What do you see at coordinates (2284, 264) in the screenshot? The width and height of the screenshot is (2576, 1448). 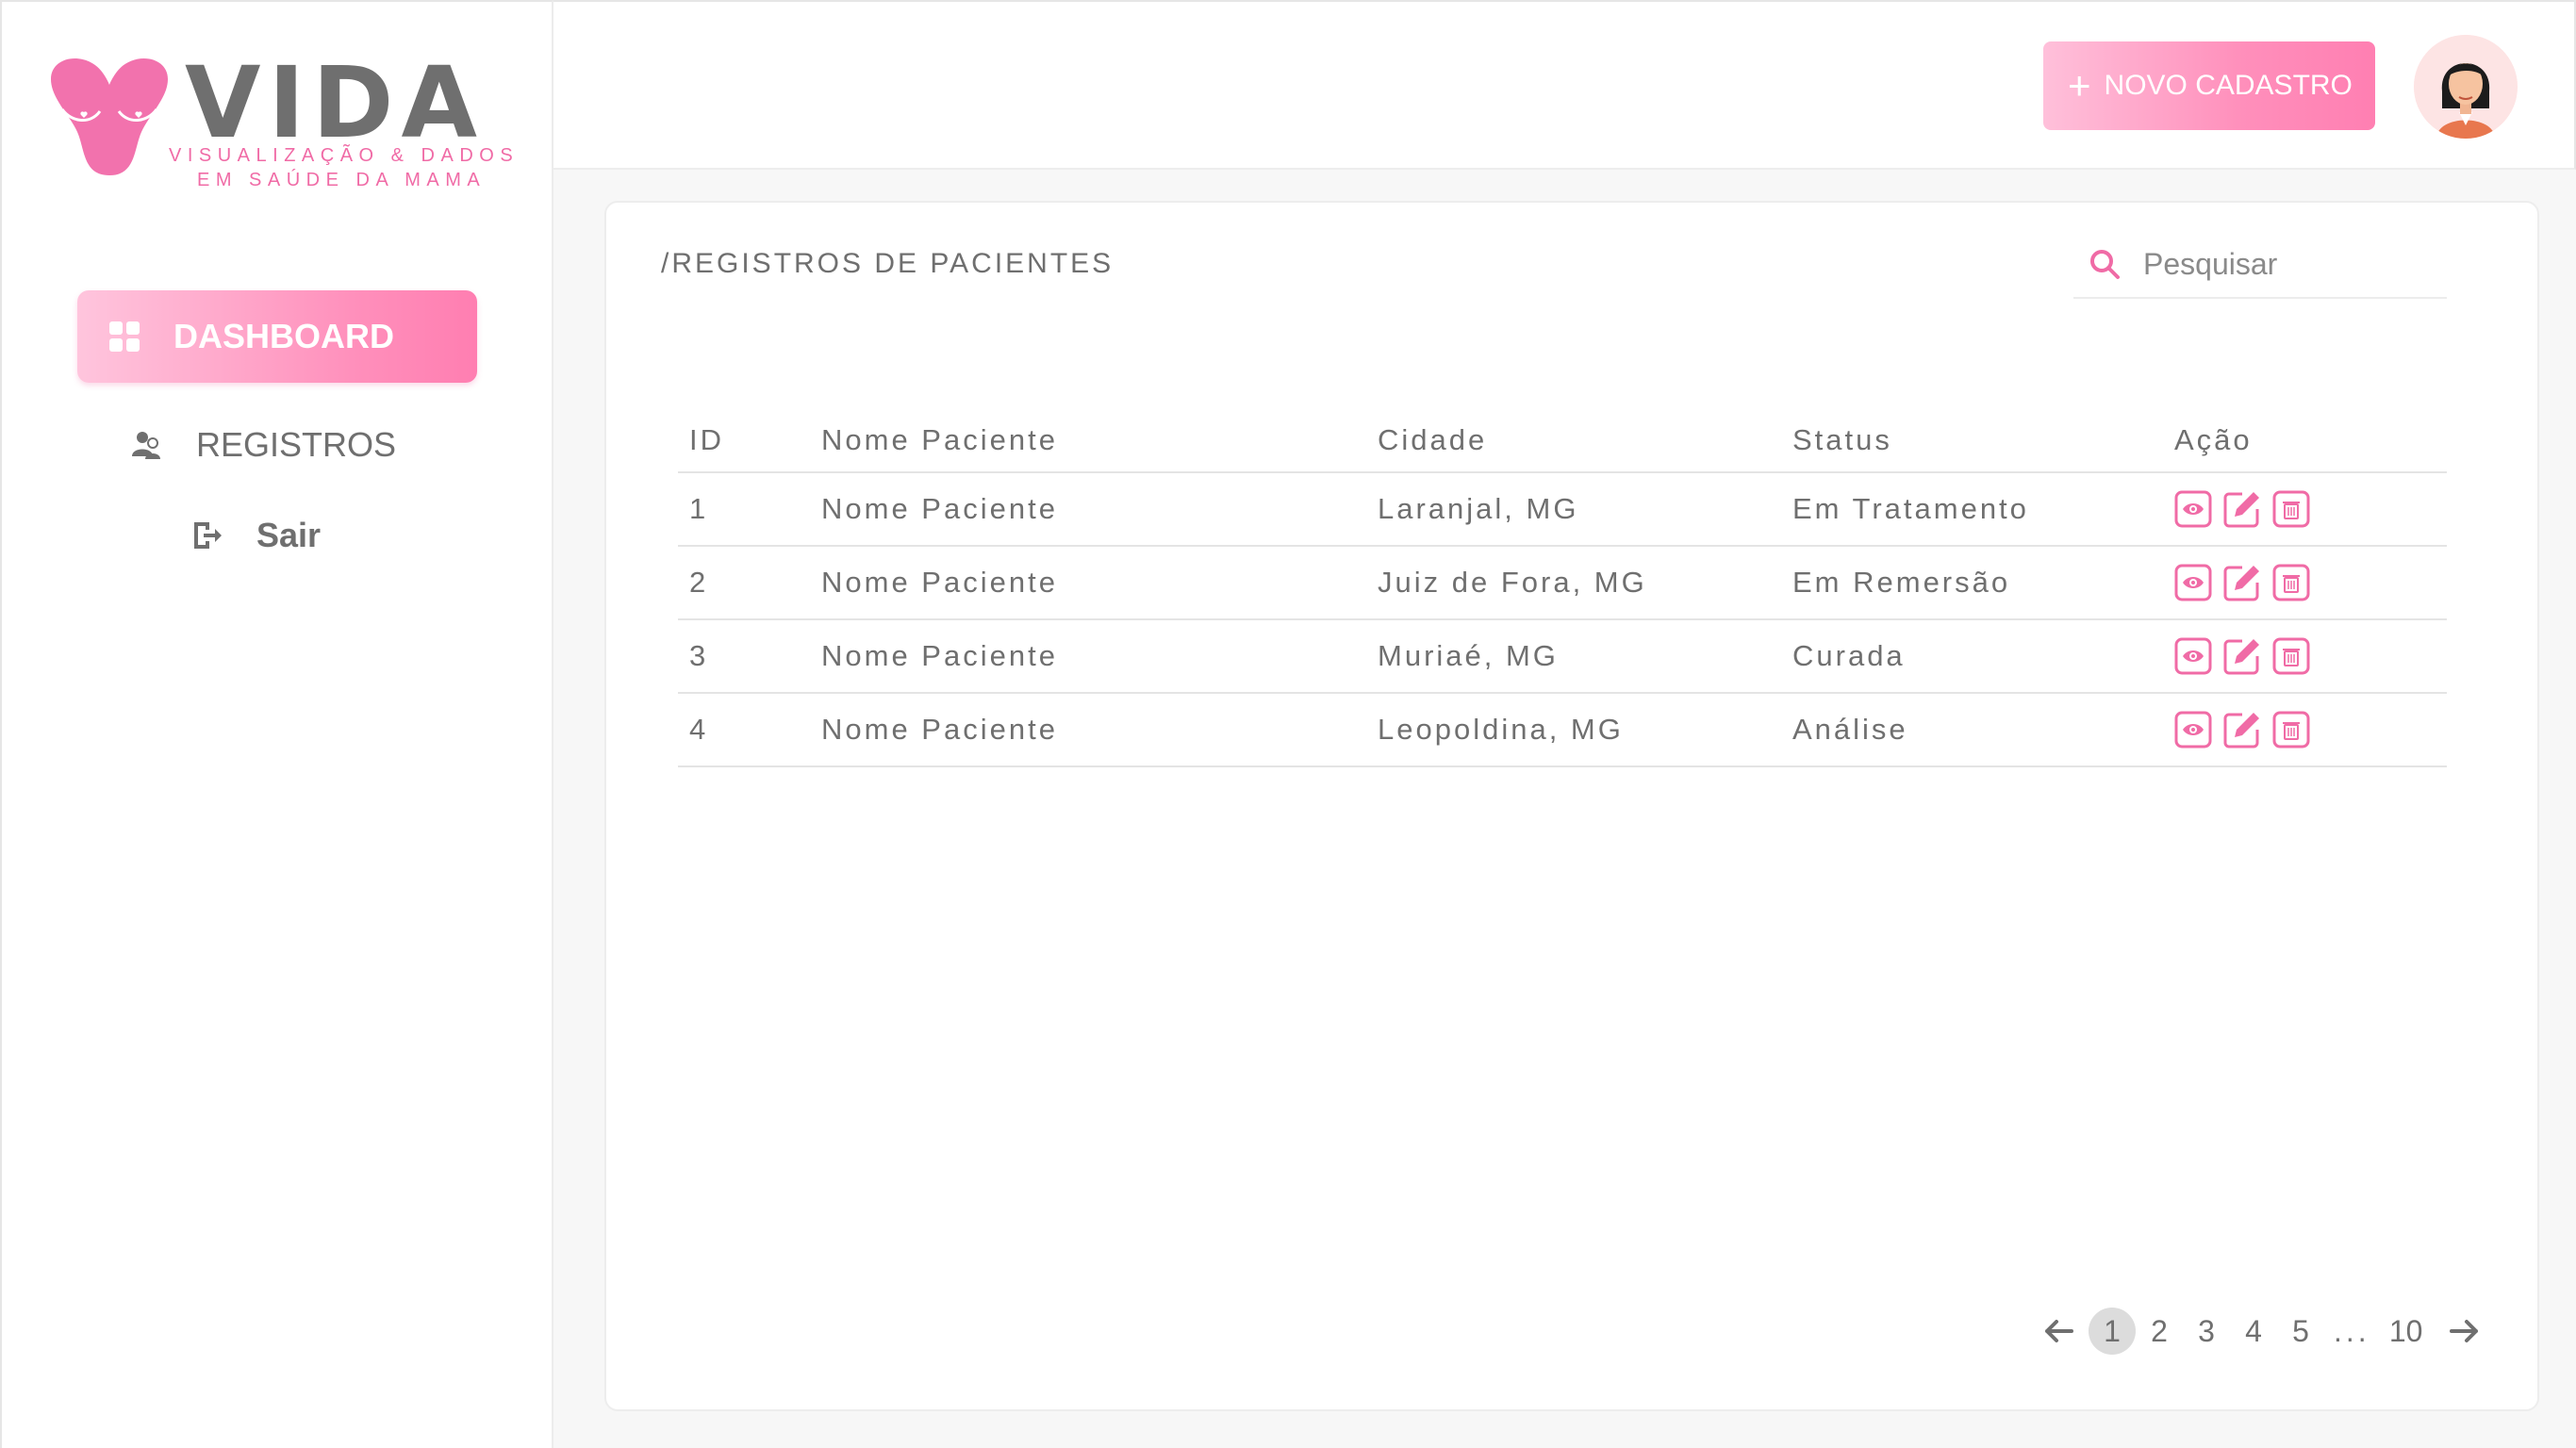 I see `search-input` at bounding box center [2284, 264].